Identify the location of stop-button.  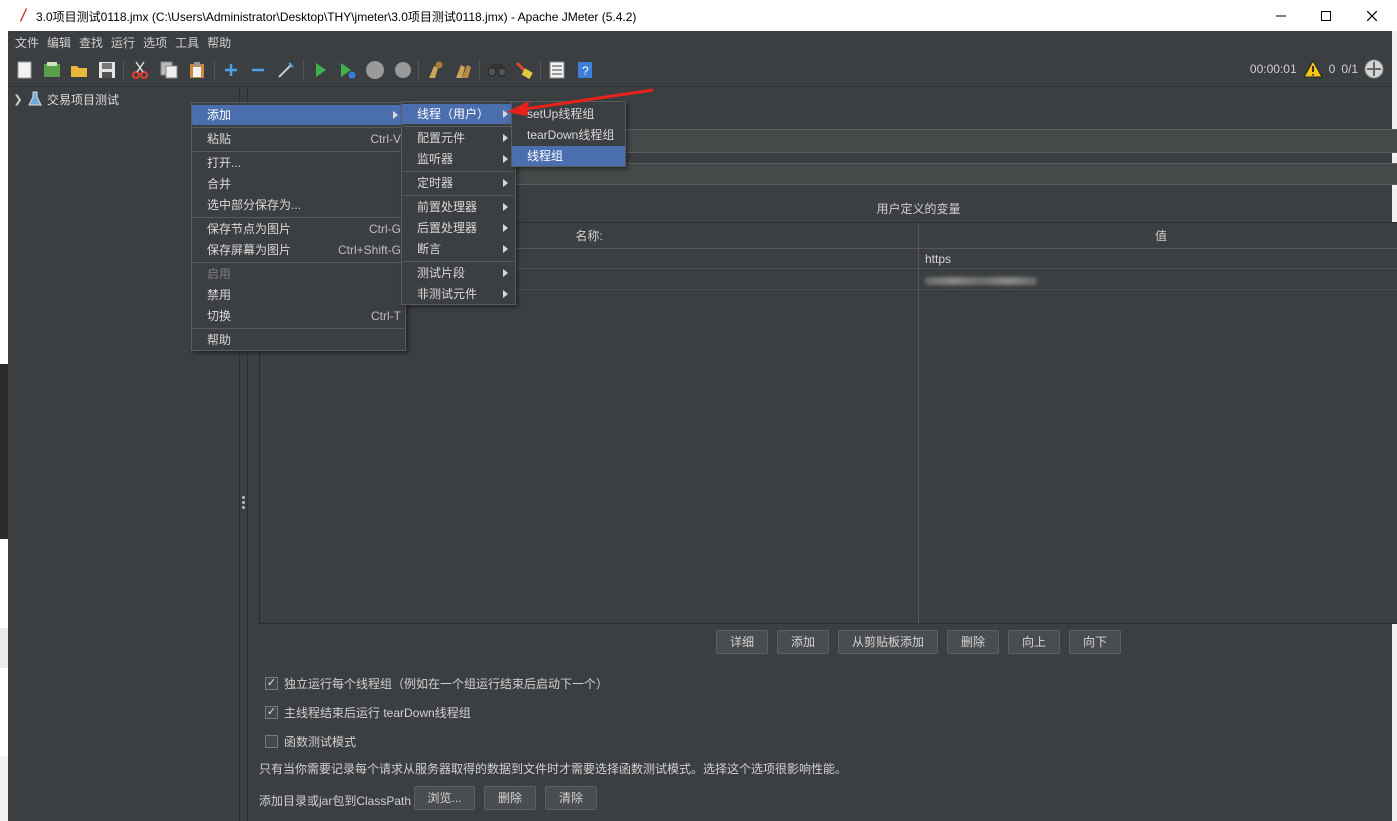
(375, 70).